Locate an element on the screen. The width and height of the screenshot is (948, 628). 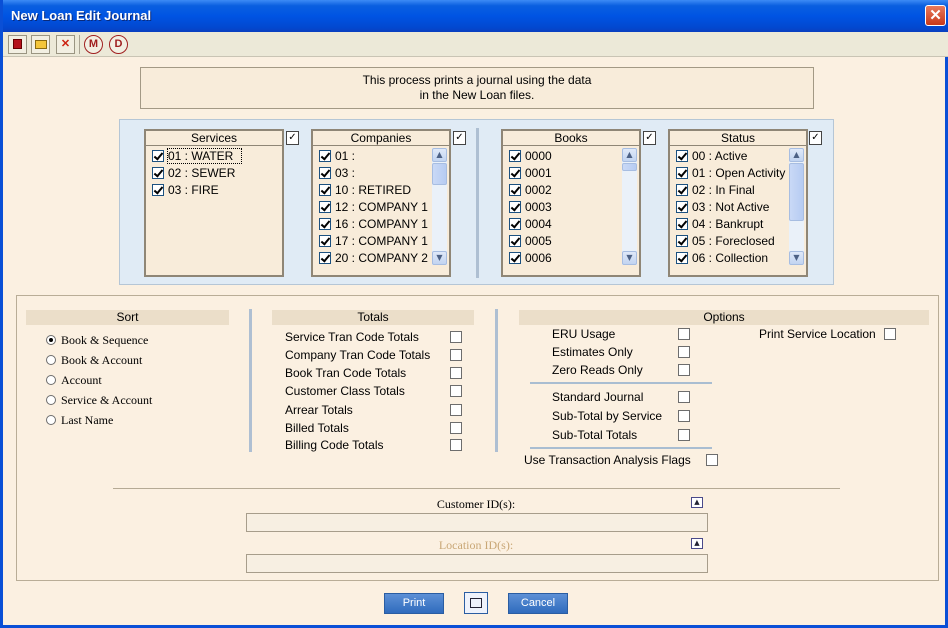
list-item: 0004 is located at coordinates (530, 225).